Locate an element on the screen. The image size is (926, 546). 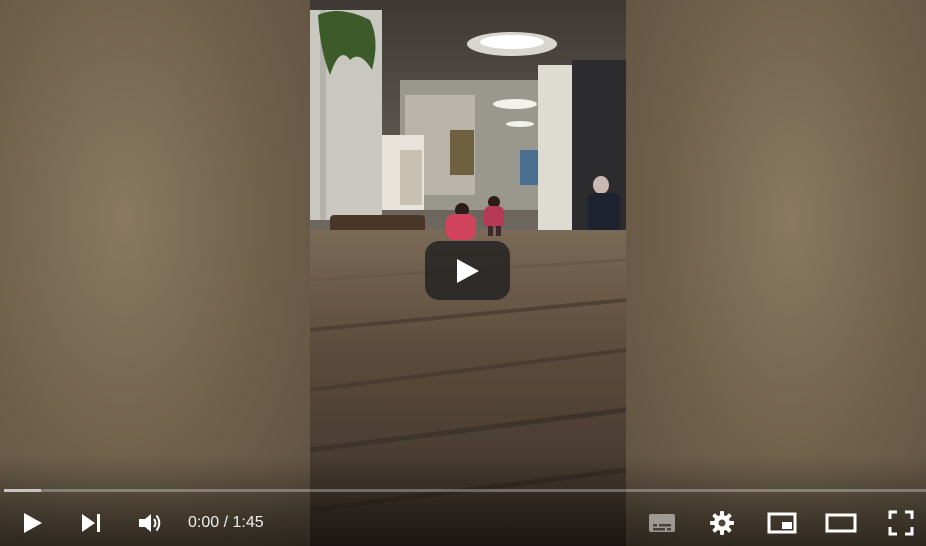
theater-mode-button is located at coordinates (841, 523).